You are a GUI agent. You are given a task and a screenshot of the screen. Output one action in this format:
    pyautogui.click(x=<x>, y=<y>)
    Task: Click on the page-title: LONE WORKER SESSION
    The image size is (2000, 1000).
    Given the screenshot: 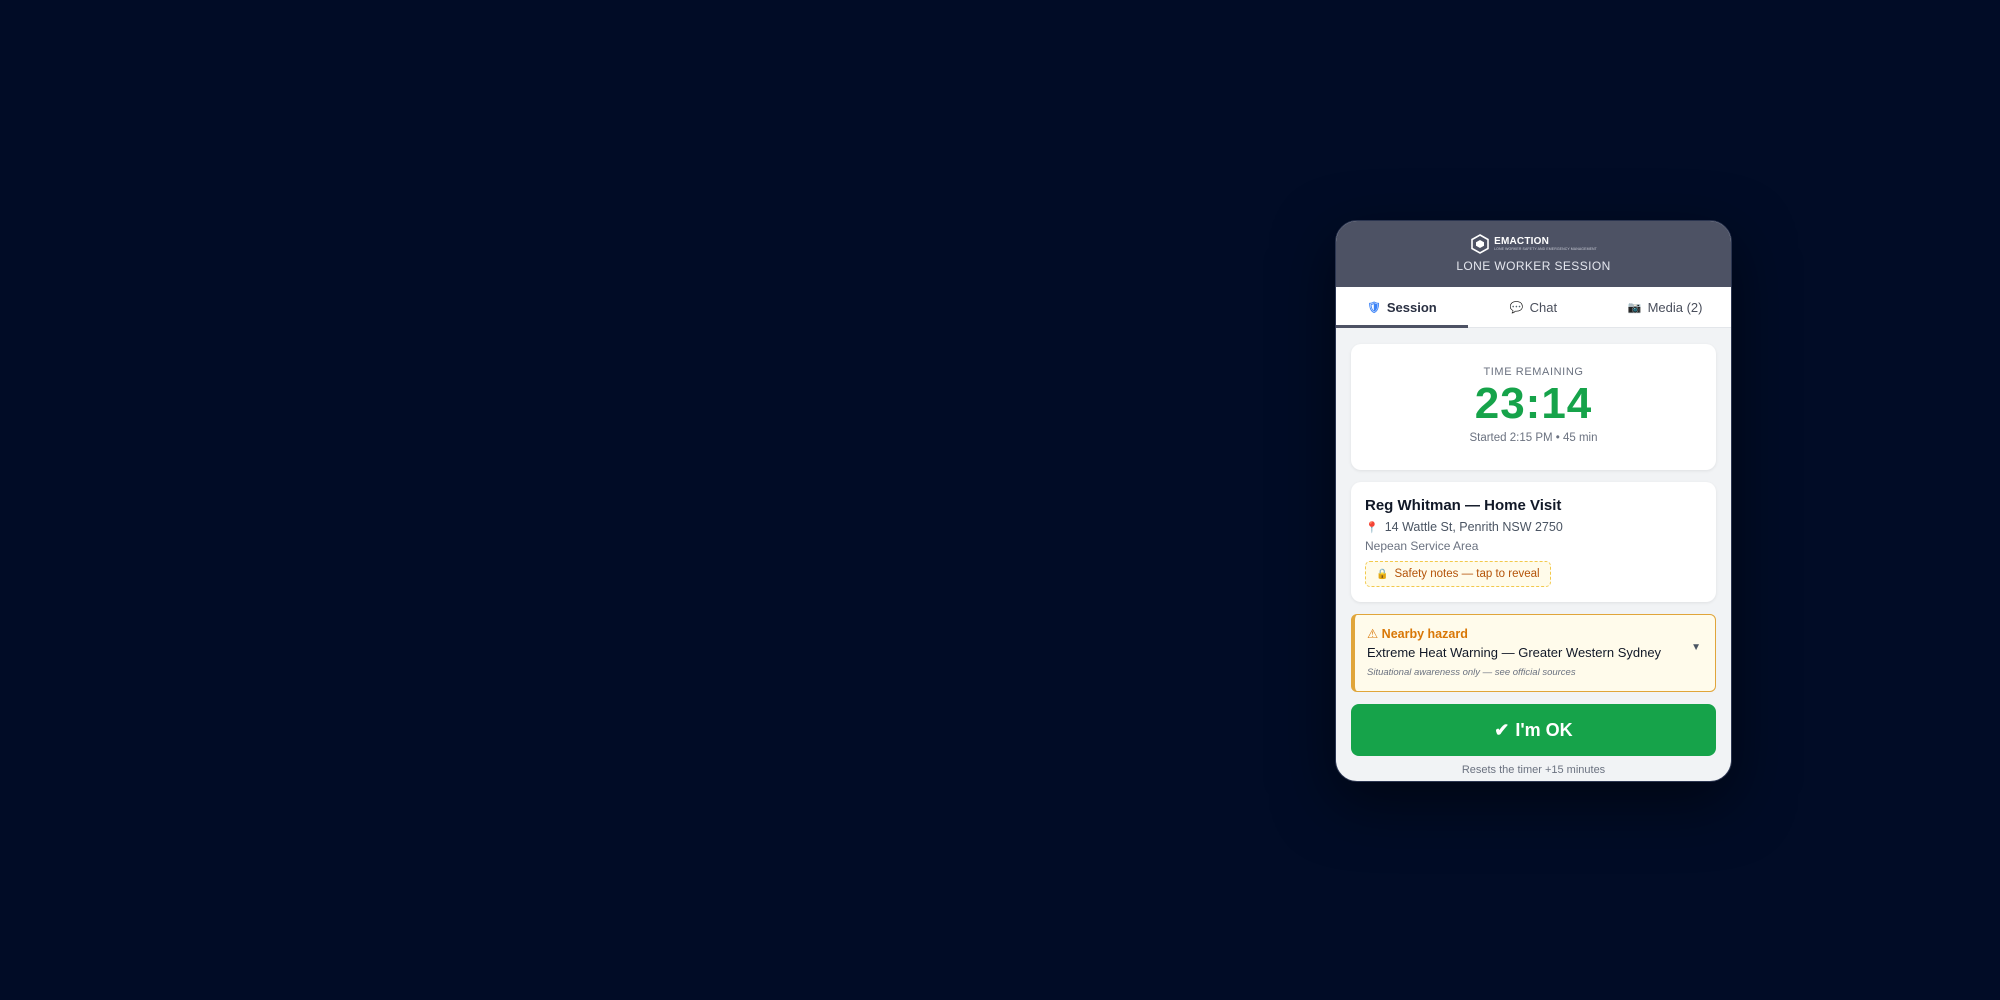 What is the action you would take?
    pyautogui.click(x=1533, y=266)
    